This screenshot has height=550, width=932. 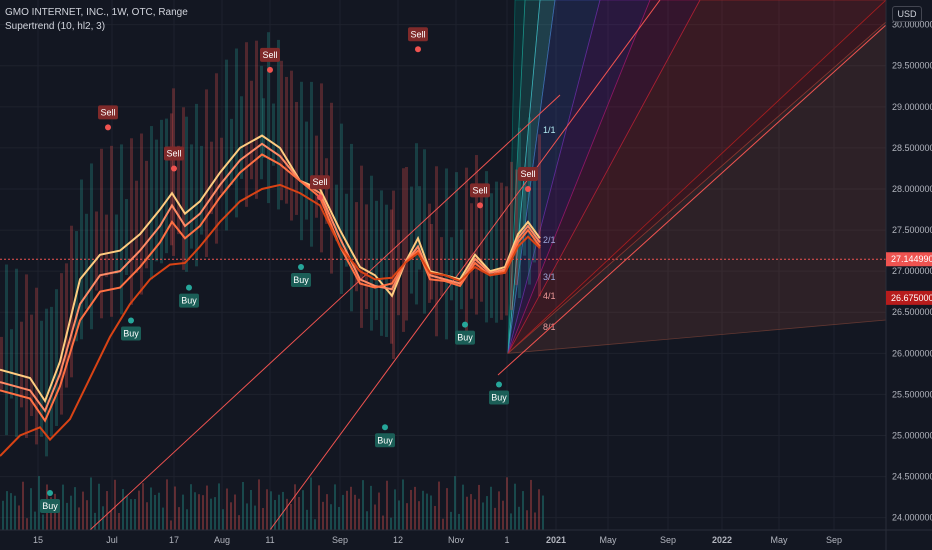 What do you see at coordinates (112, 540) in the screenshot?
I see `time-tick-label: Jul` at bounding box center [112, 540].